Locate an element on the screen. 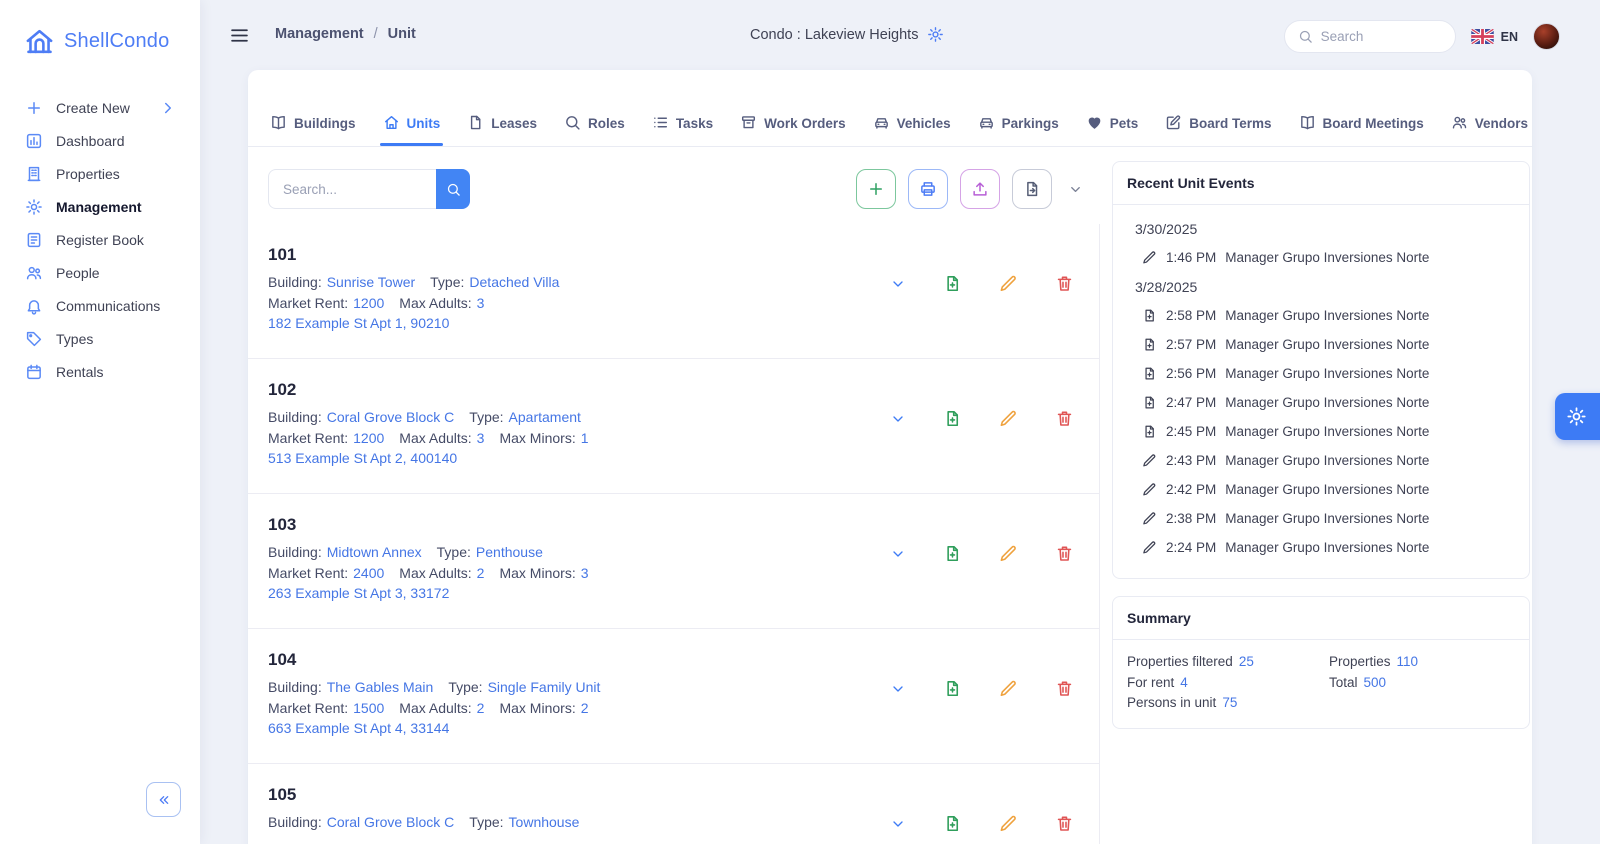  type-link: Townhouse is located at coordinates (544, 822).